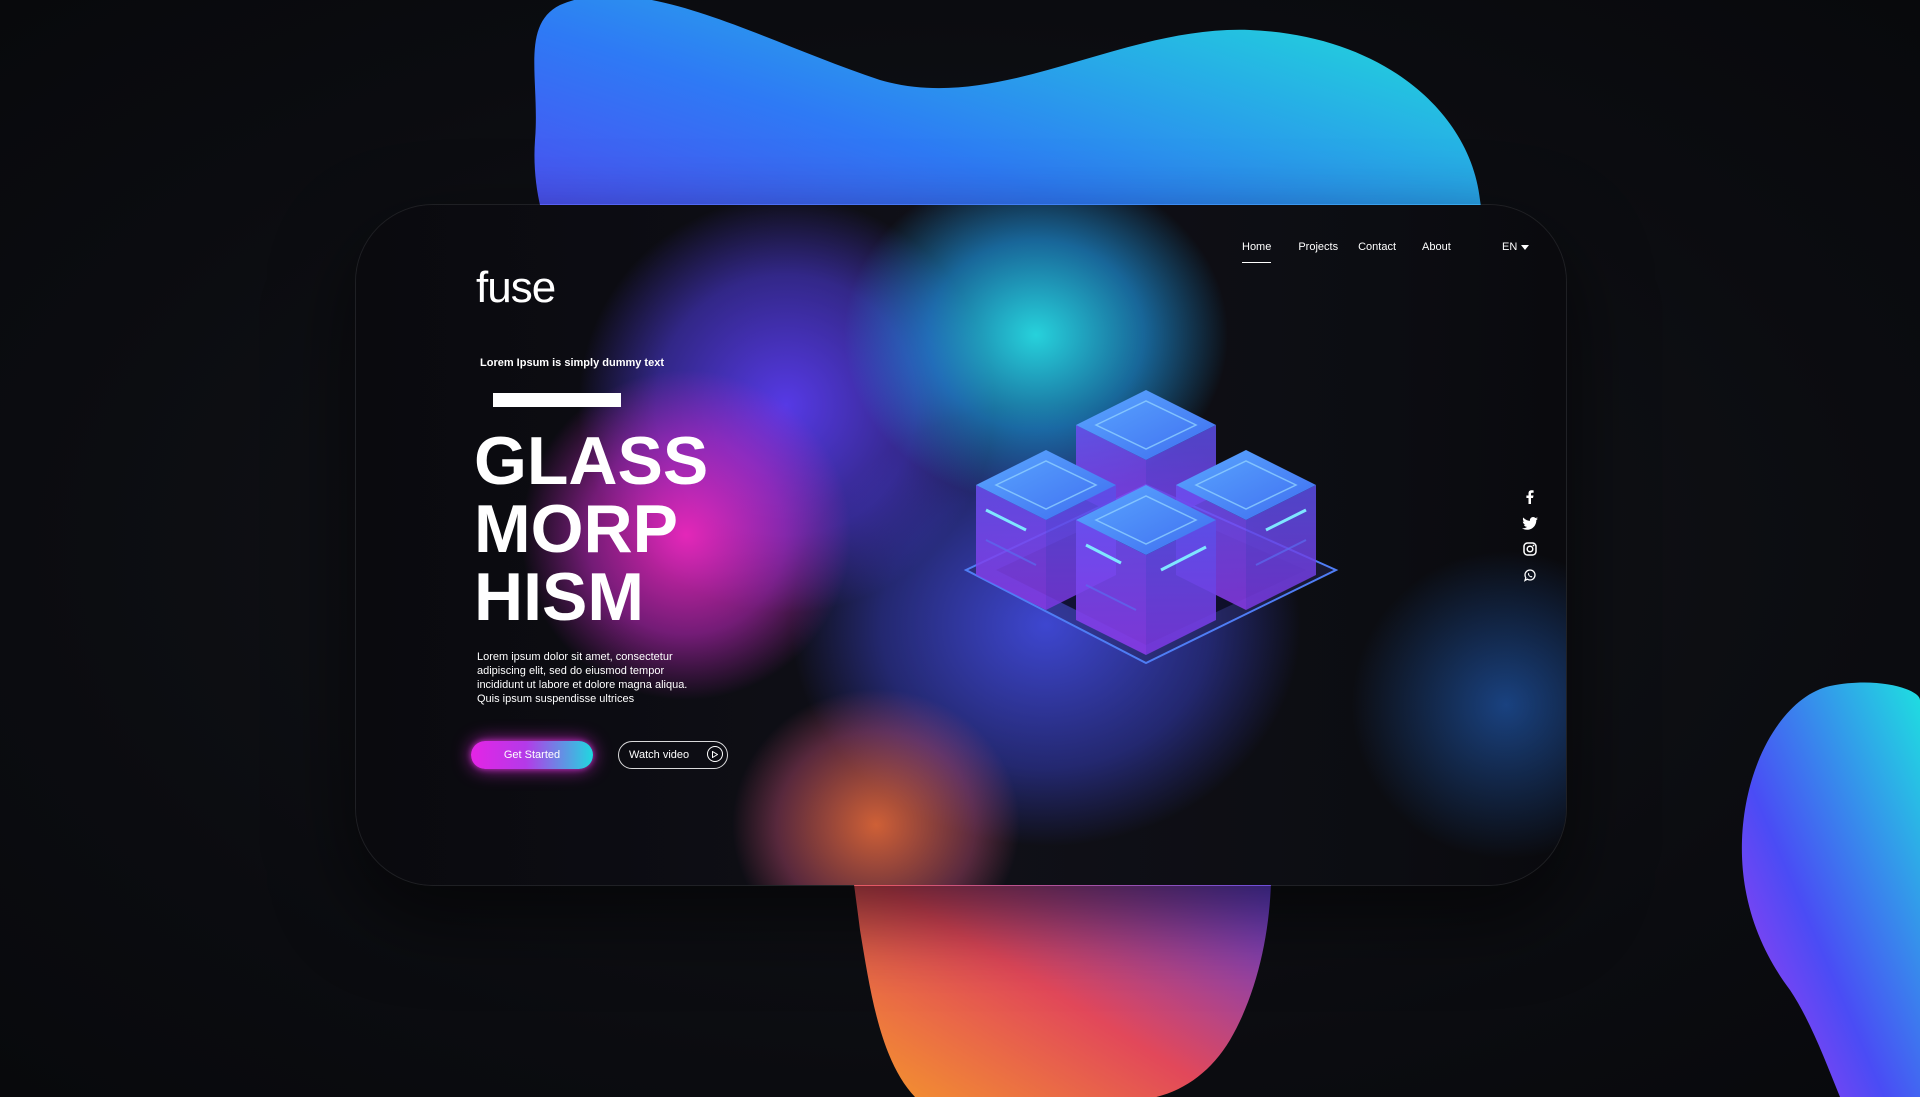  What do you see at coordinates (1318, 252) in the screenshot?
I see `nav-projects: Projects` at bounding box center [1318, 252].